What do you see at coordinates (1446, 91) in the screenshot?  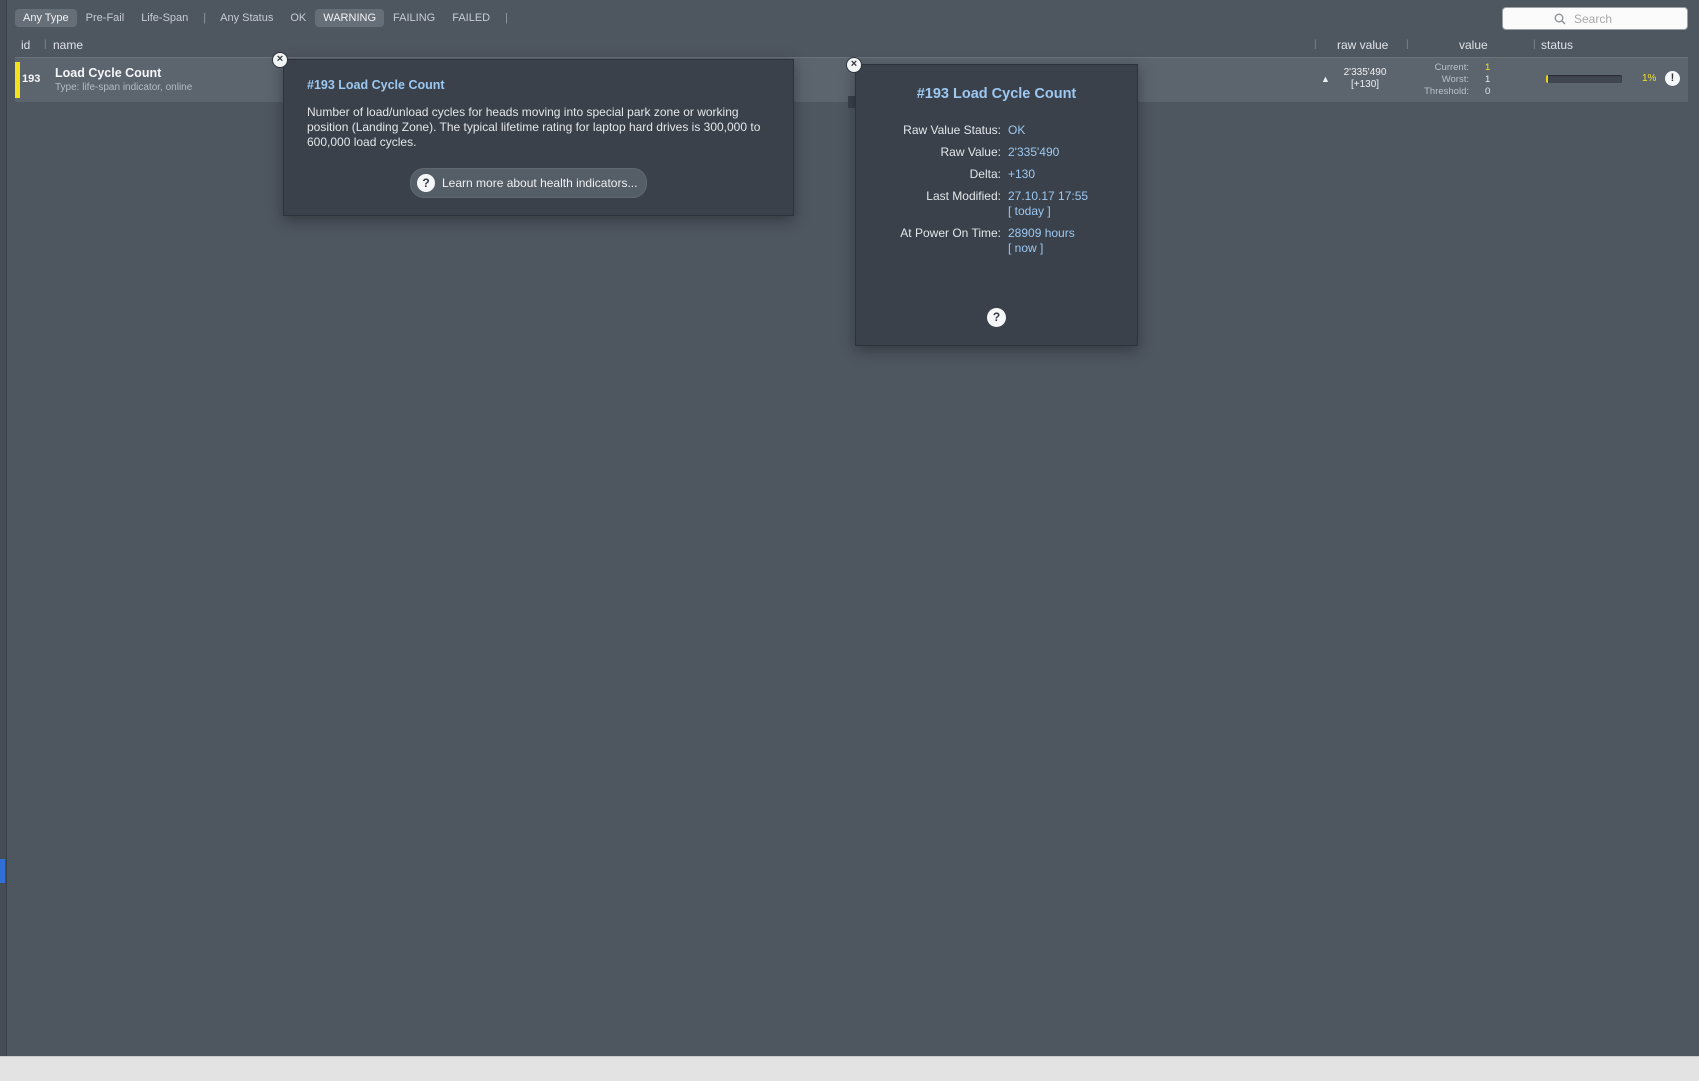 I see `threshold-label: Threshold:` at bounding box center [1446, 91].